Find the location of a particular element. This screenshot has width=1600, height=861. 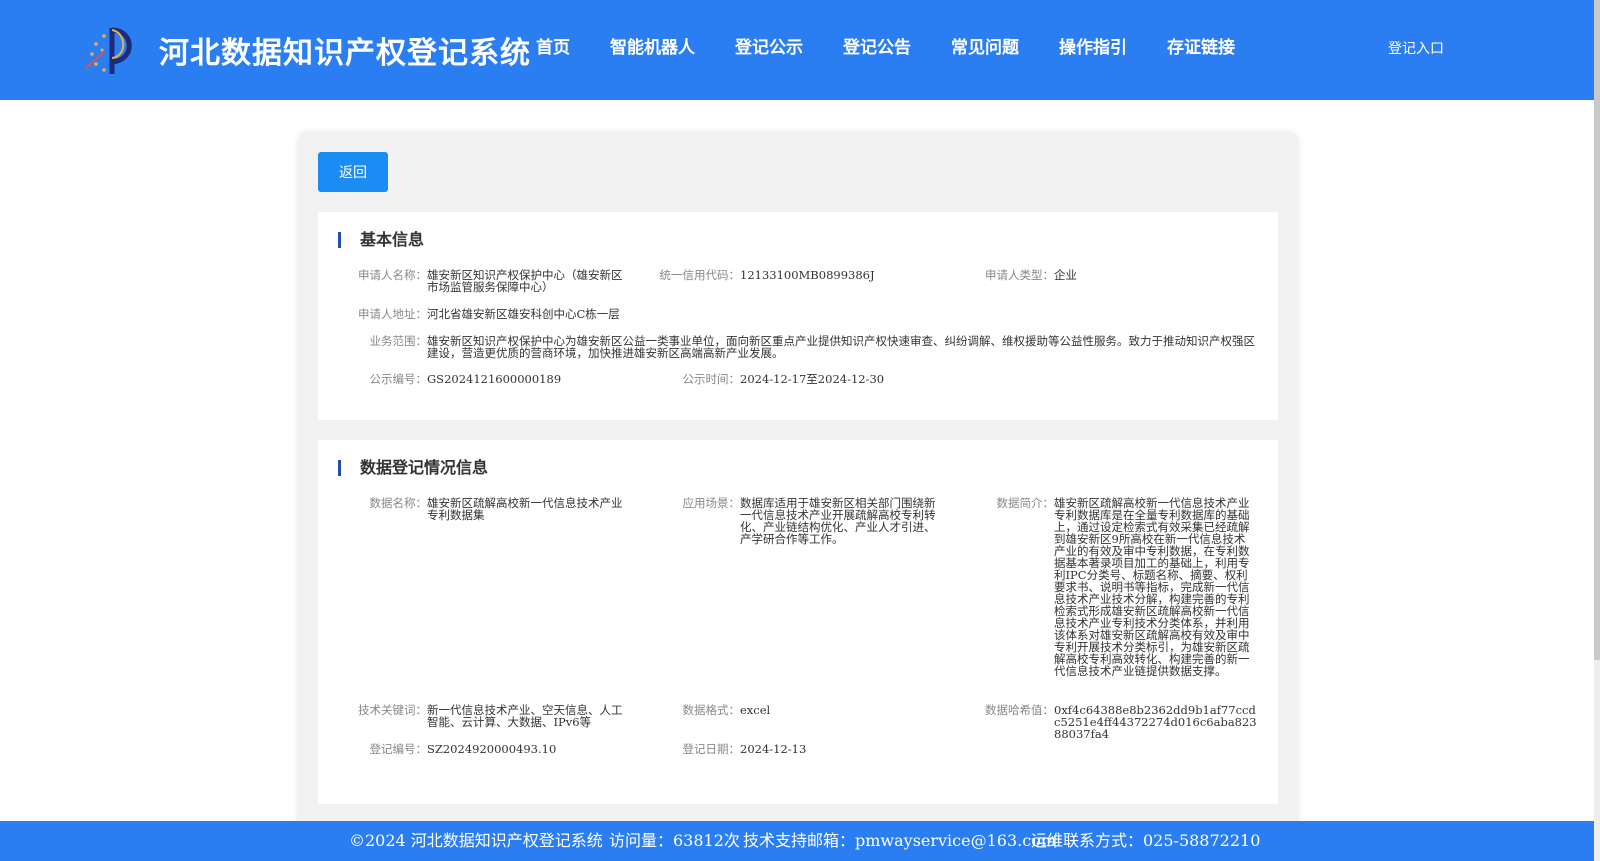

credit-code-field: 统一信用代码： 12133100MB0899386J is located at coordinates (800, 275).